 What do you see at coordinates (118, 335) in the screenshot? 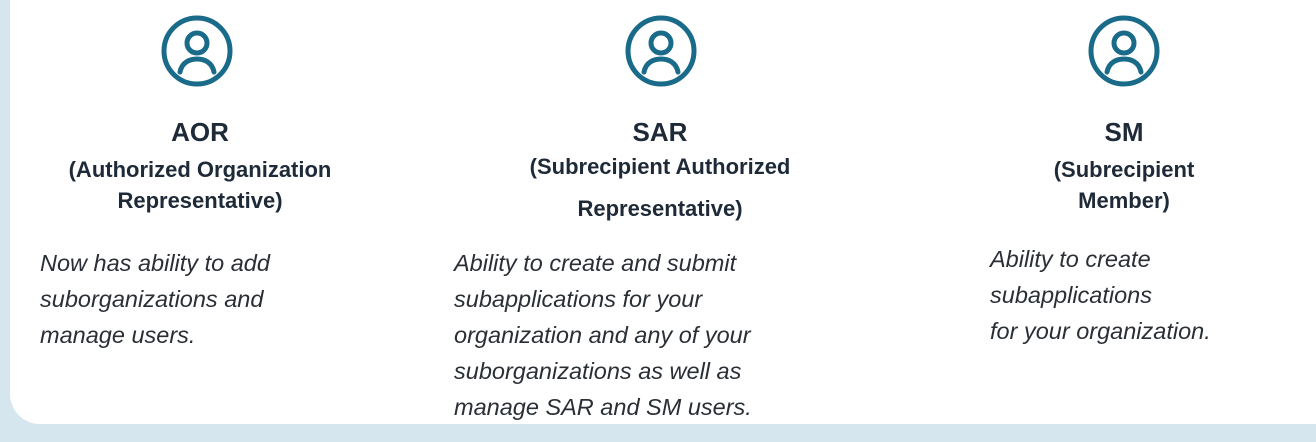
I see `role-description-line: manage users.` at bounding box center [118, 335].